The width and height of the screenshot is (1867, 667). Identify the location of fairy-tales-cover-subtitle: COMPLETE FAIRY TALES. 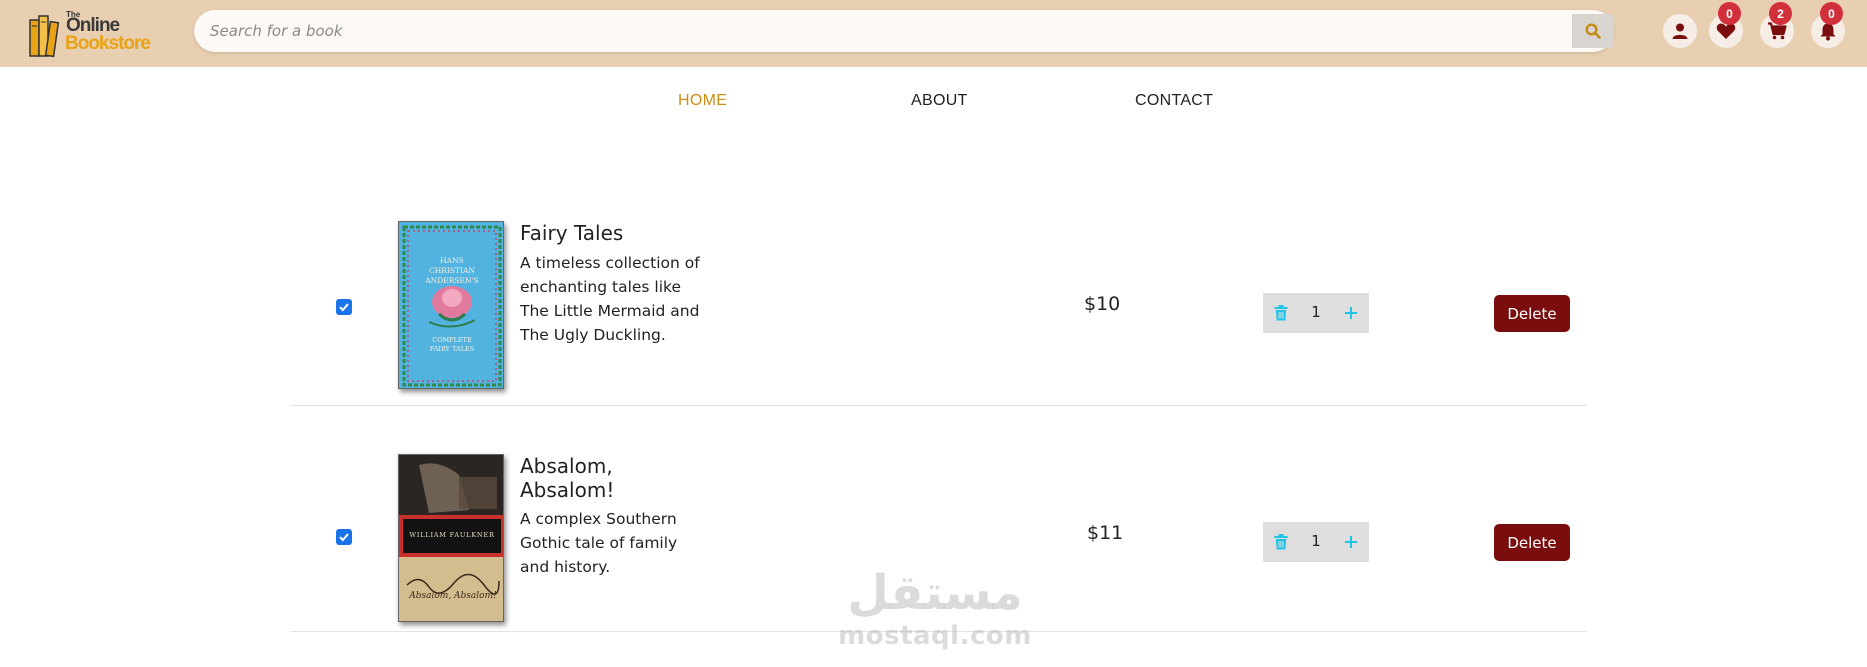
(451, 345).